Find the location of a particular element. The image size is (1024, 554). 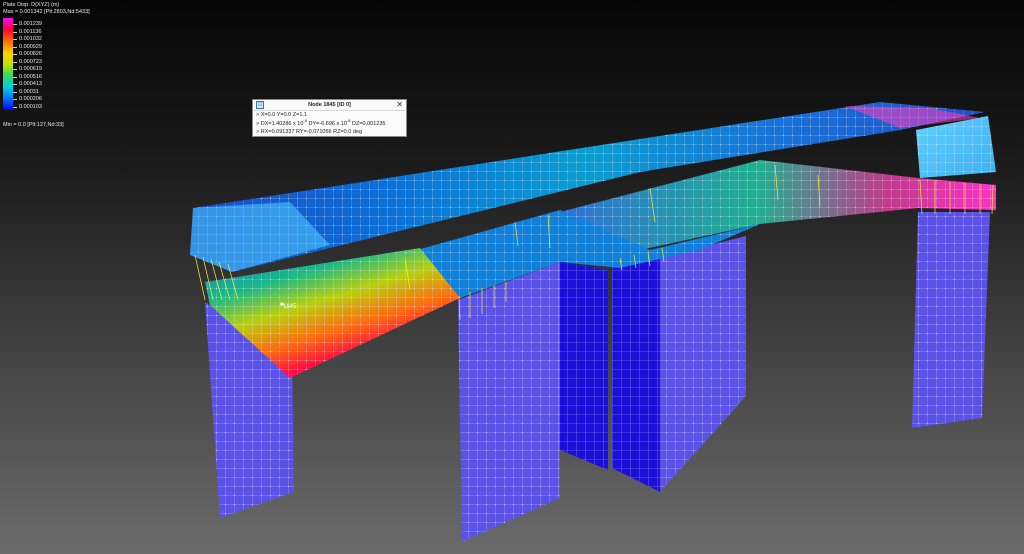

wall-center-left is located at coordinates (533, 402).